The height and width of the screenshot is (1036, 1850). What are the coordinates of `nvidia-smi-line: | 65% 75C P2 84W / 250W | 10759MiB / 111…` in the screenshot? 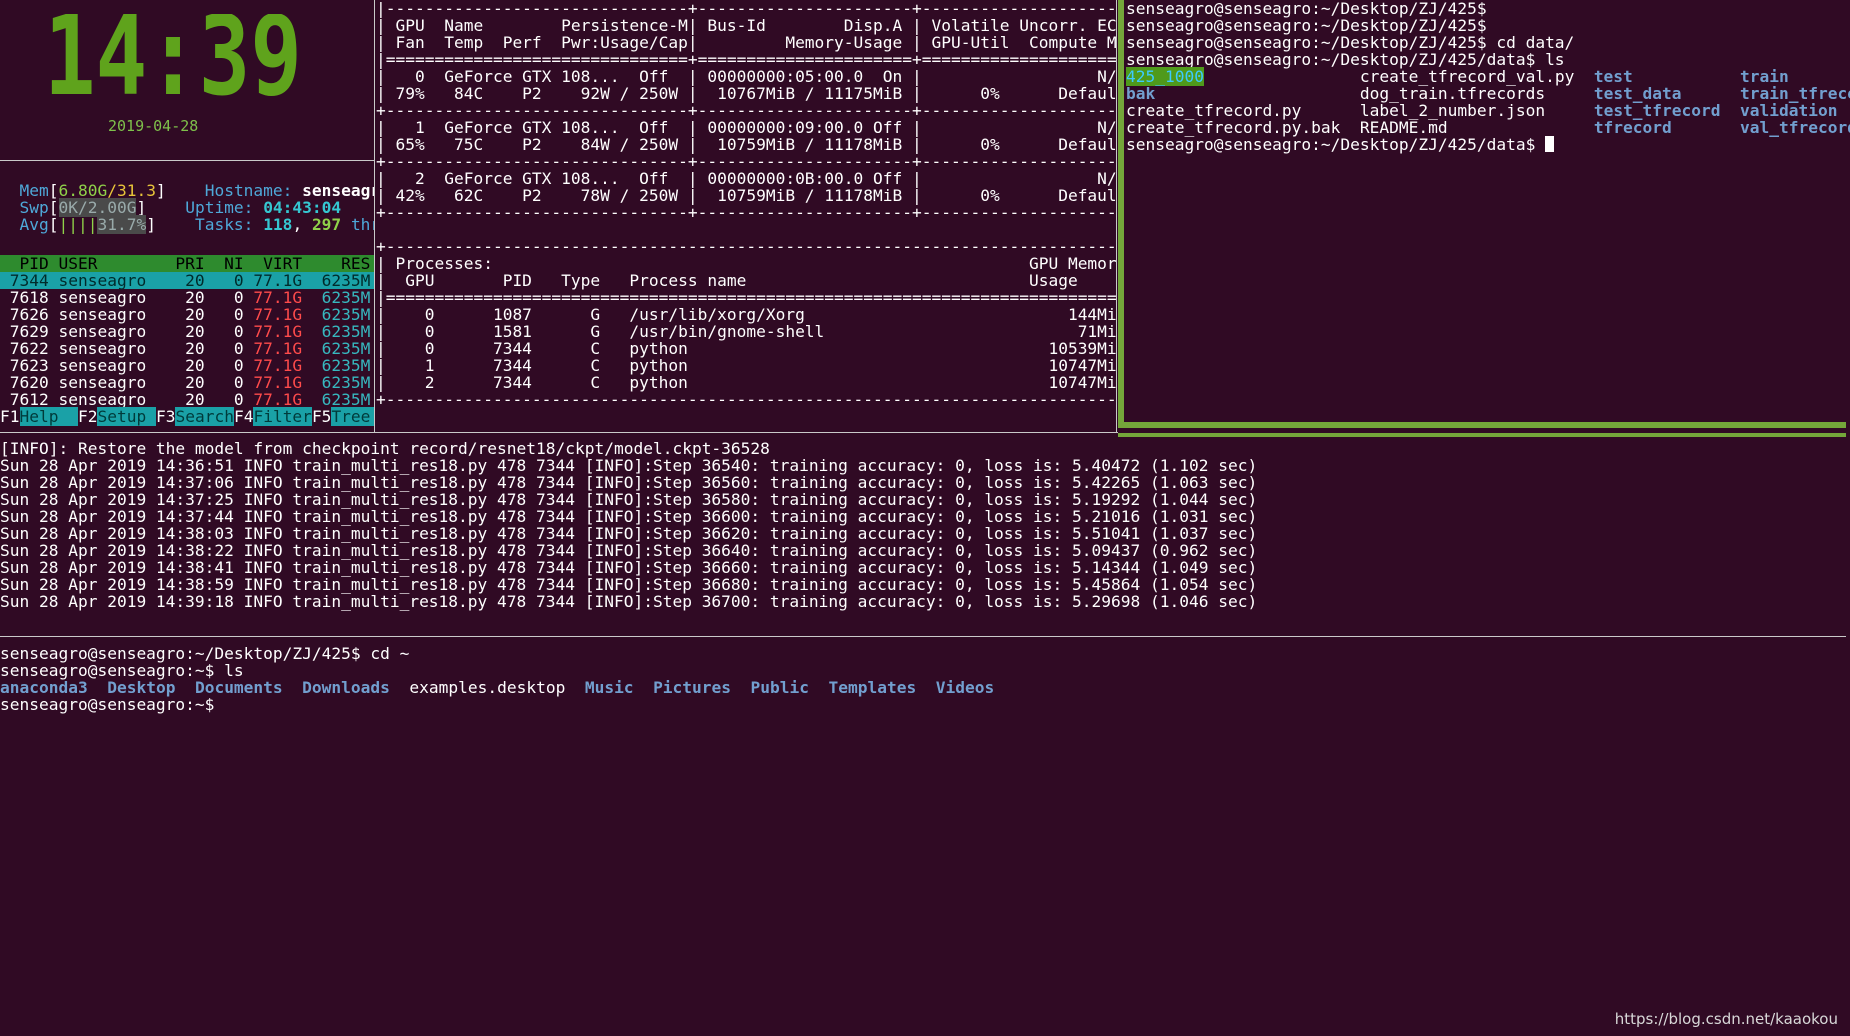 It's located at (746, 144).